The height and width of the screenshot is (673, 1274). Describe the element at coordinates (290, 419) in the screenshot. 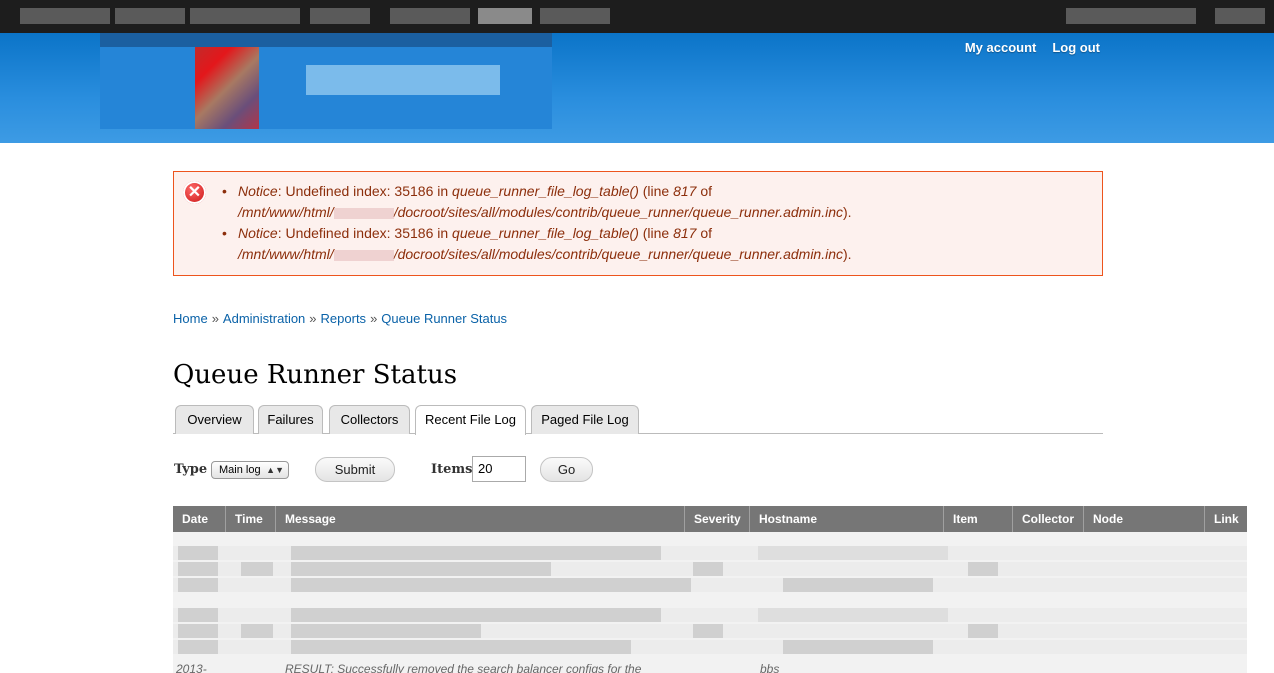

I see `tab-failures: Failures` at that location.